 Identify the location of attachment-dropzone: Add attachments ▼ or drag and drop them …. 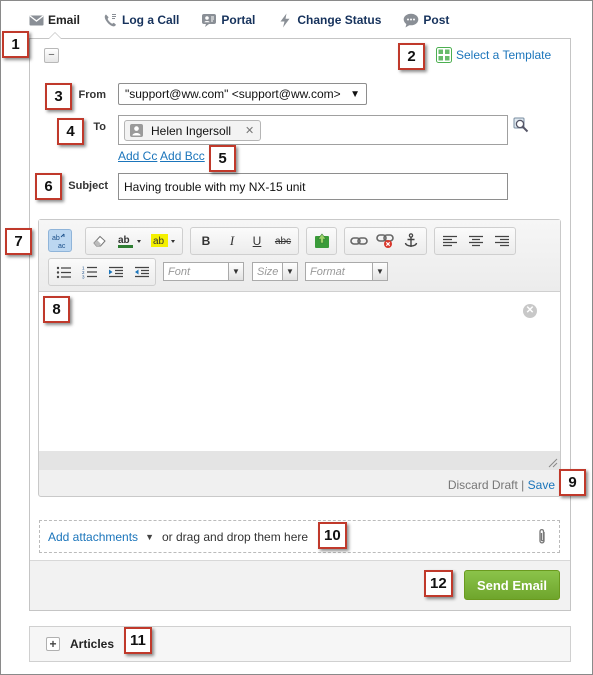
(299, 536).